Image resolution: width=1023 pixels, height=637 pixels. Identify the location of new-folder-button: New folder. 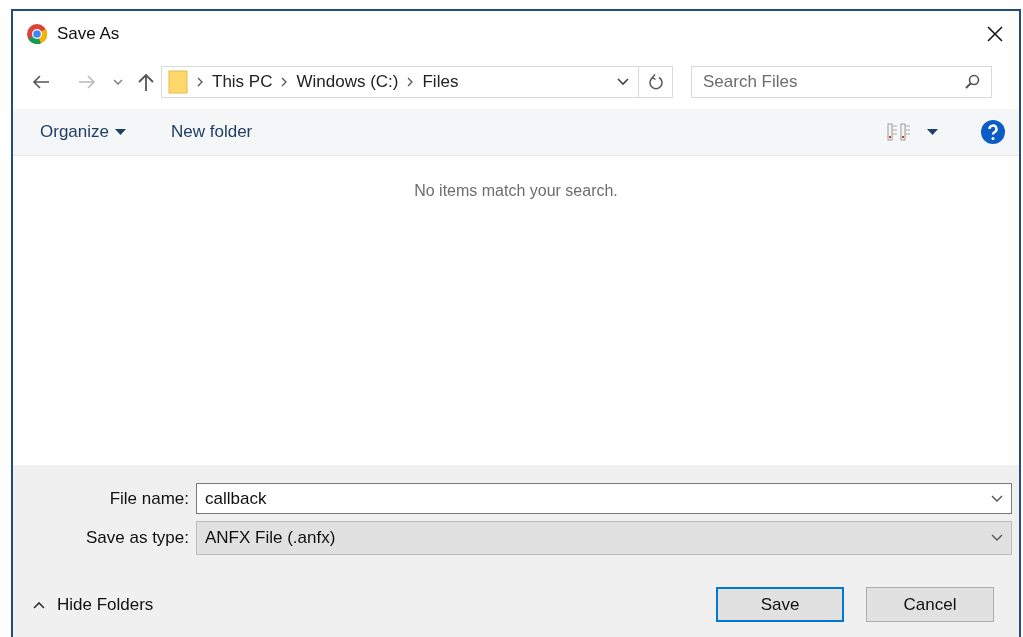
(212, 132).